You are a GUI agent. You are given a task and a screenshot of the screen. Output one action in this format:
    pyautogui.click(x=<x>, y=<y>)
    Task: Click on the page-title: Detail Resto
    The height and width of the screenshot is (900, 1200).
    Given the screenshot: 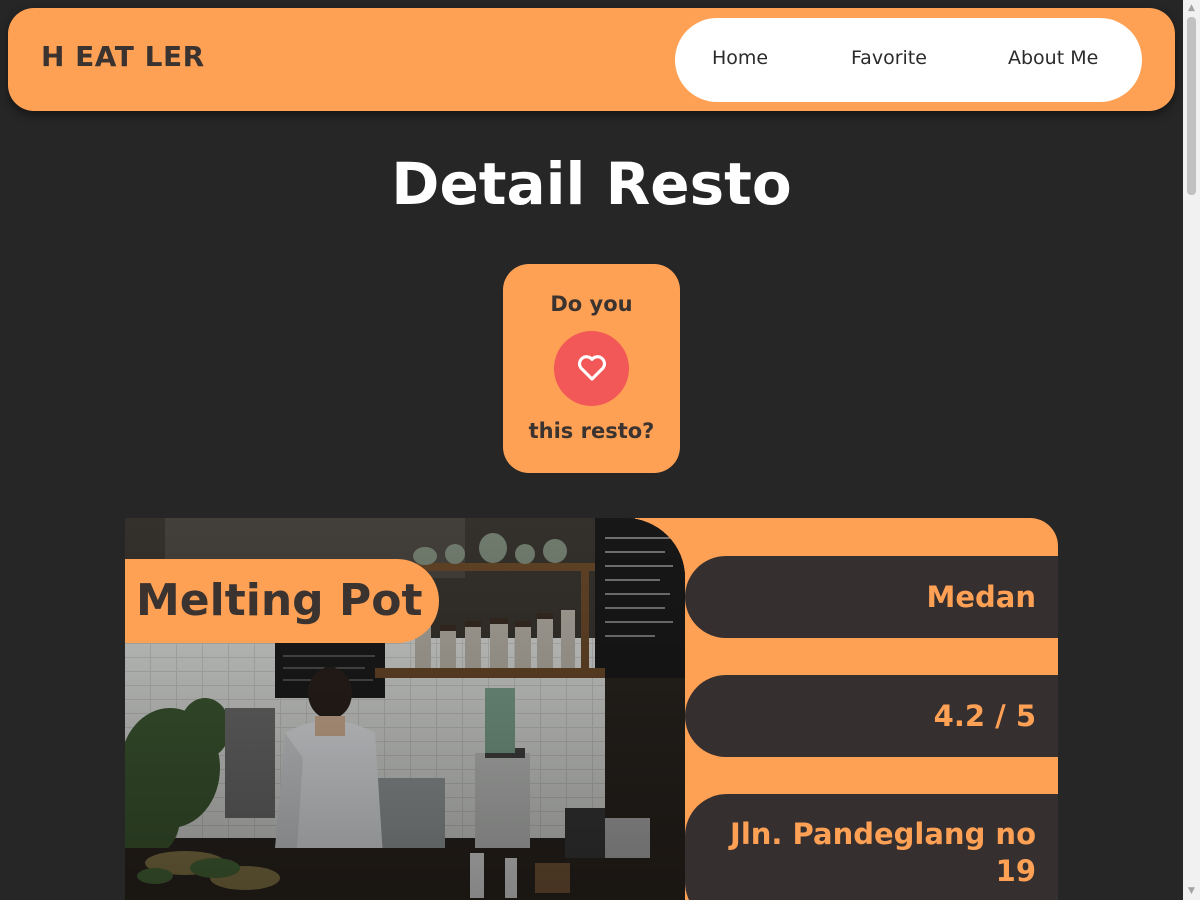 What is the action you would take?
    pyautogui.click(x=591, y=184)
    